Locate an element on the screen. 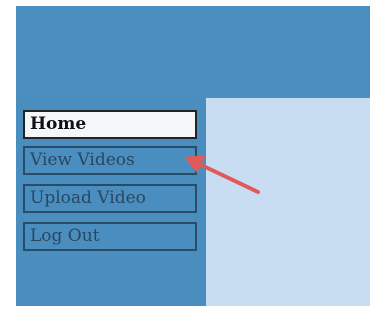  nav-button-upload-video: Upload Video is located at coordinates (110, 198).